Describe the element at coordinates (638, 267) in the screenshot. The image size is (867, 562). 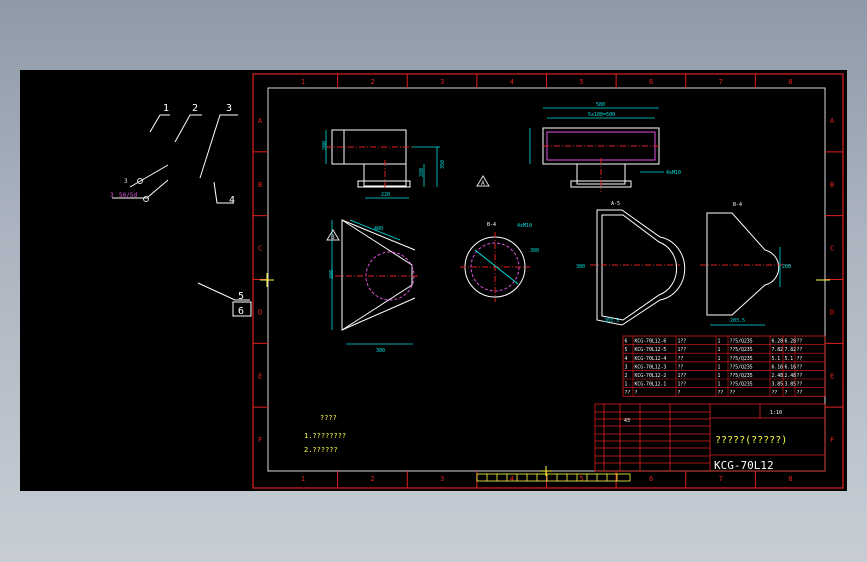
I see `view-rounded-hood` at that location.